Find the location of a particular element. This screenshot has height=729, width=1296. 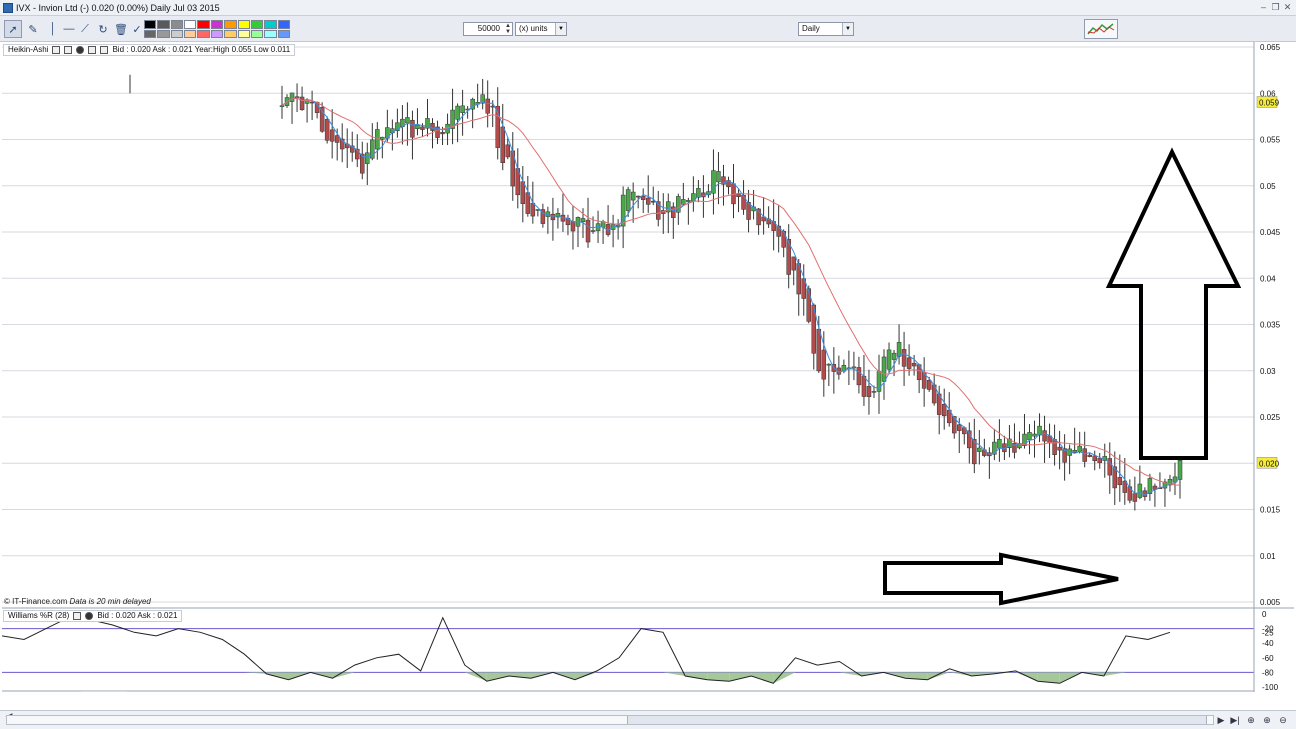

data-credit: © IT-Finance.com Data is 20 min delayed is located at coordinates (77, 601).